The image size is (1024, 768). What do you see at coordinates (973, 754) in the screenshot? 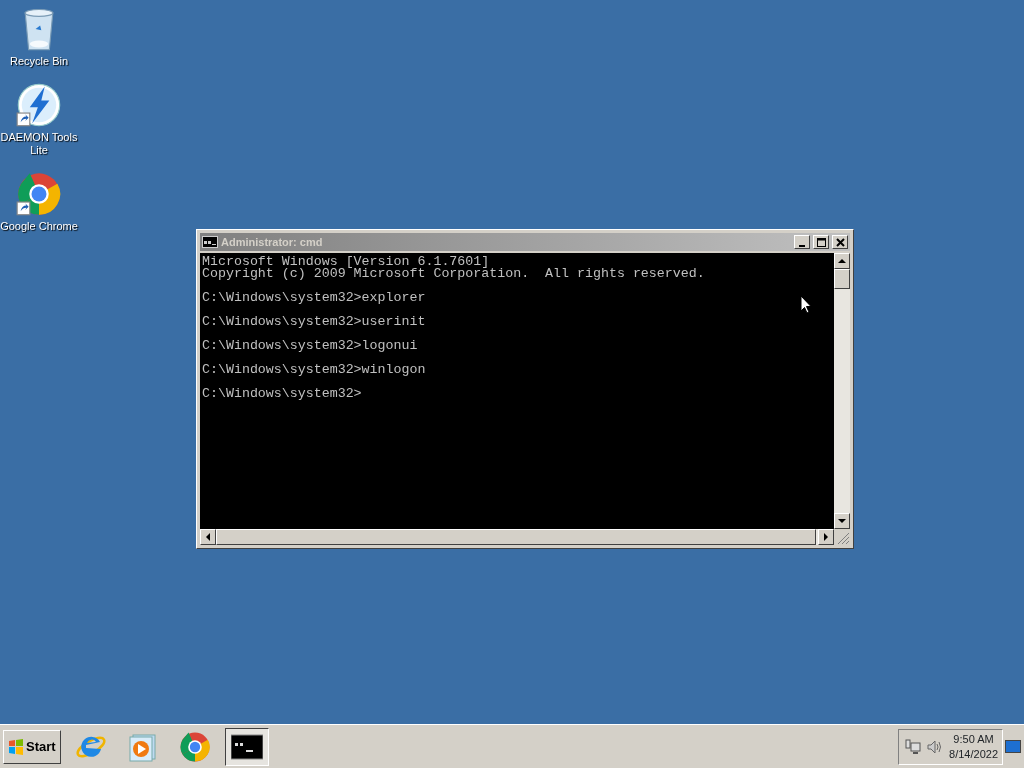
I see `clock-date: 8/14/2022` at bounding box center [973, 754].